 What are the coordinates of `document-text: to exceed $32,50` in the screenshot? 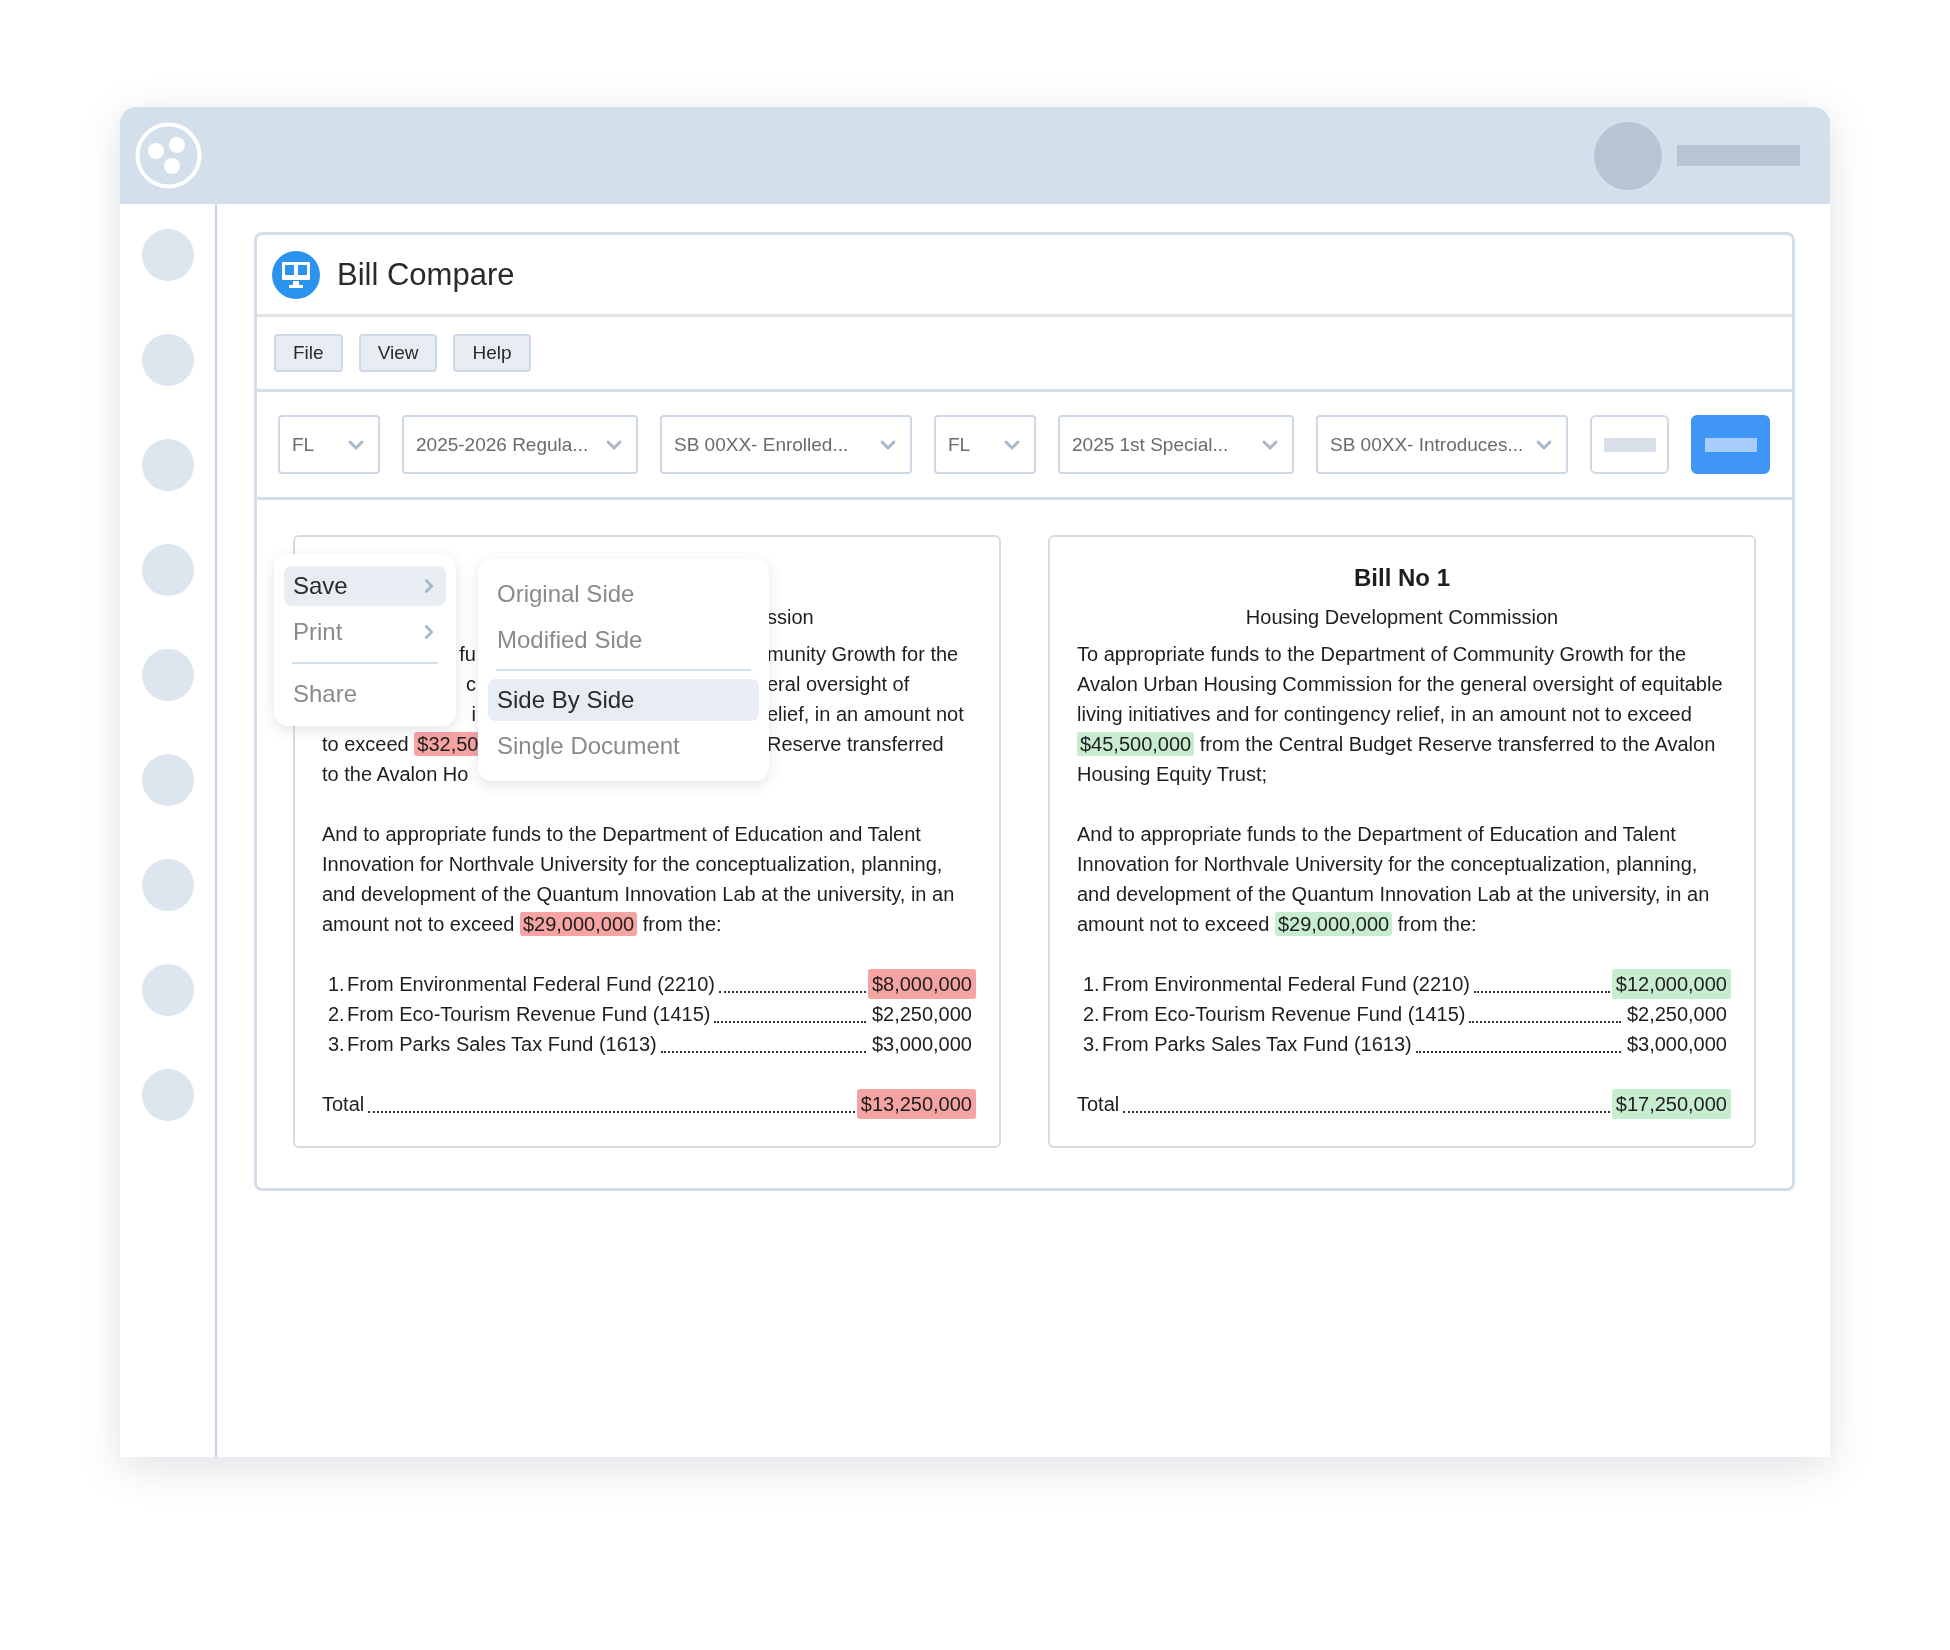 It's located at (402, 744).